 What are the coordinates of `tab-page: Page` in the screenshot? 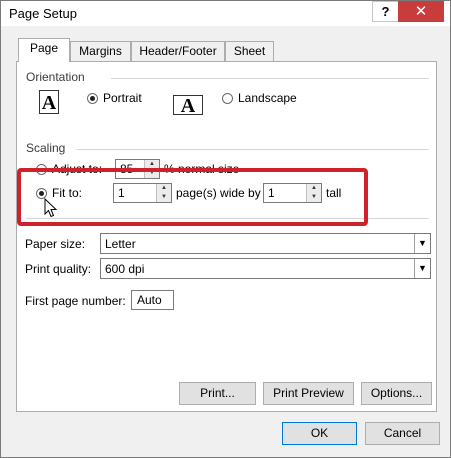 It's located at (44, 50).